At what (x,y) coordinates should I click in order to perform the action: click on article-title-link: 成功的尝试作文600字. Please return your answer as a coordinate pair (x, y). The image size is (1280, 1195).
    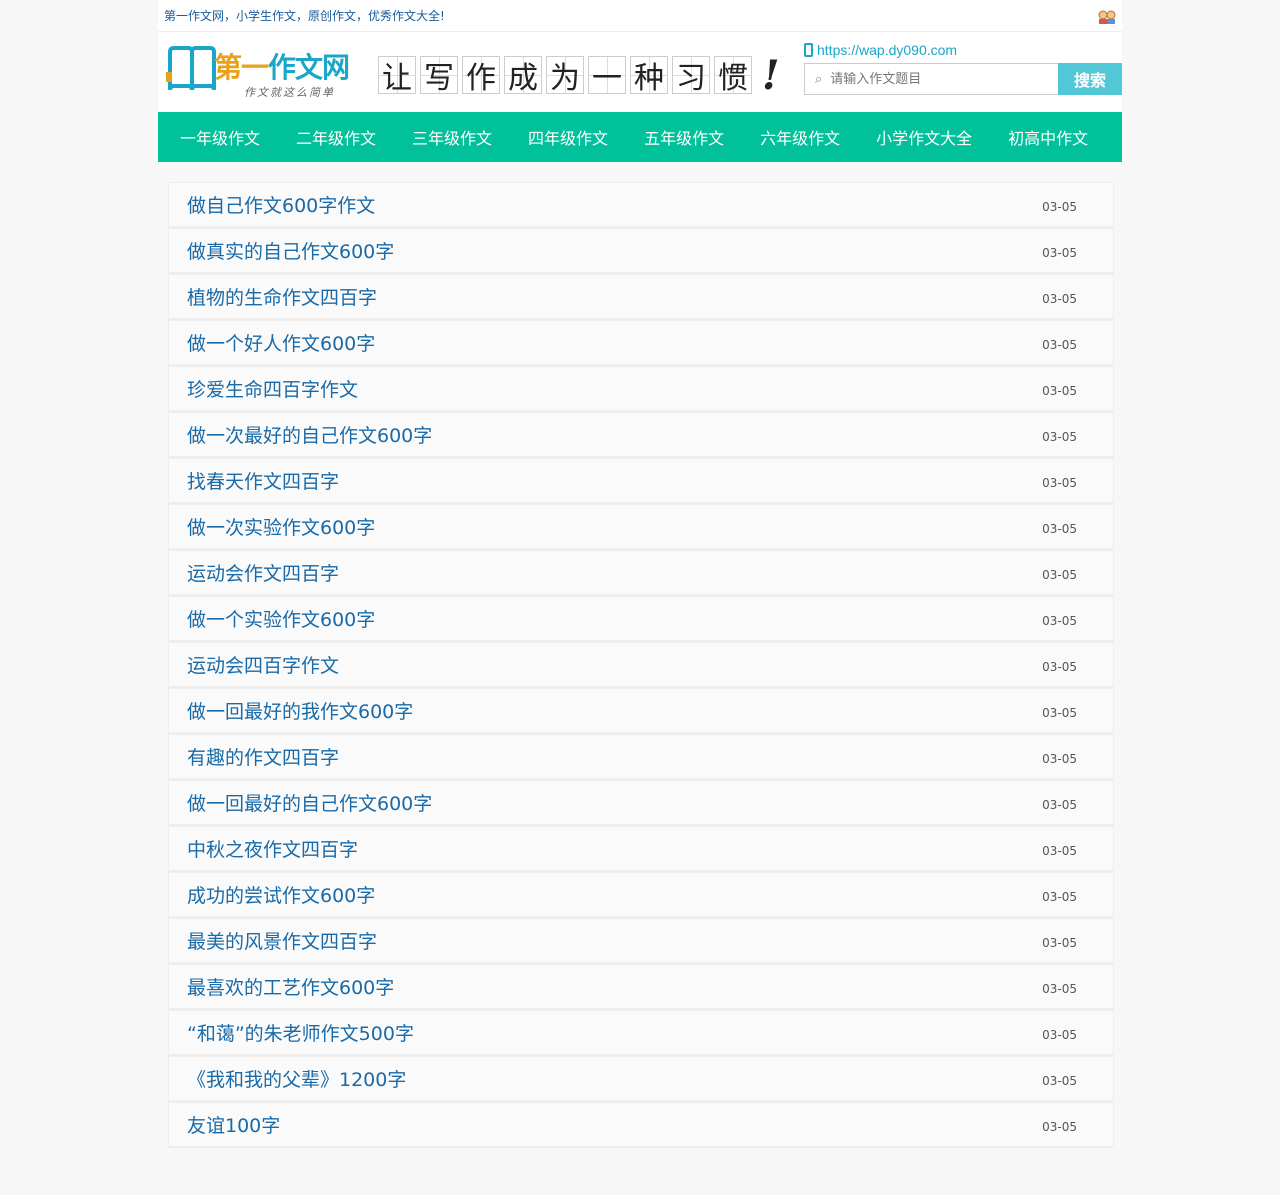
    Looking at the image, I should click on (281, 894).